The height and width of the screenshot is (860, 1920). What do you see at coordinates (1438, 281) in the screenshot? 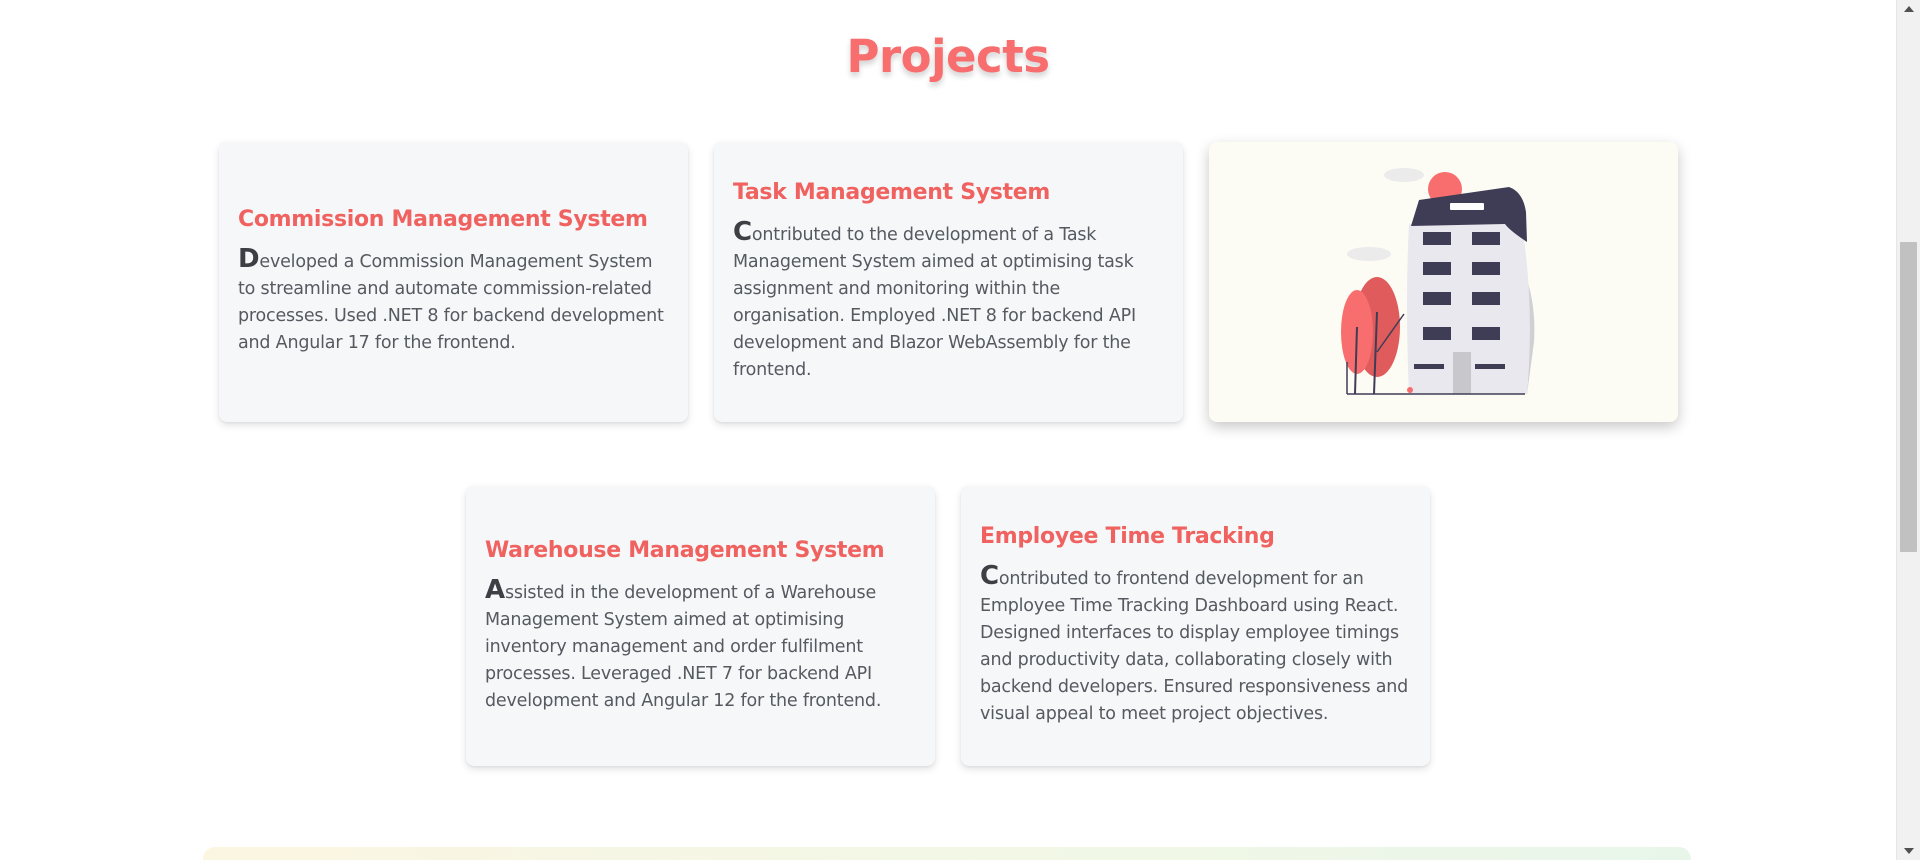
I see `office-building-icon` at bounding box center [1438, 281].